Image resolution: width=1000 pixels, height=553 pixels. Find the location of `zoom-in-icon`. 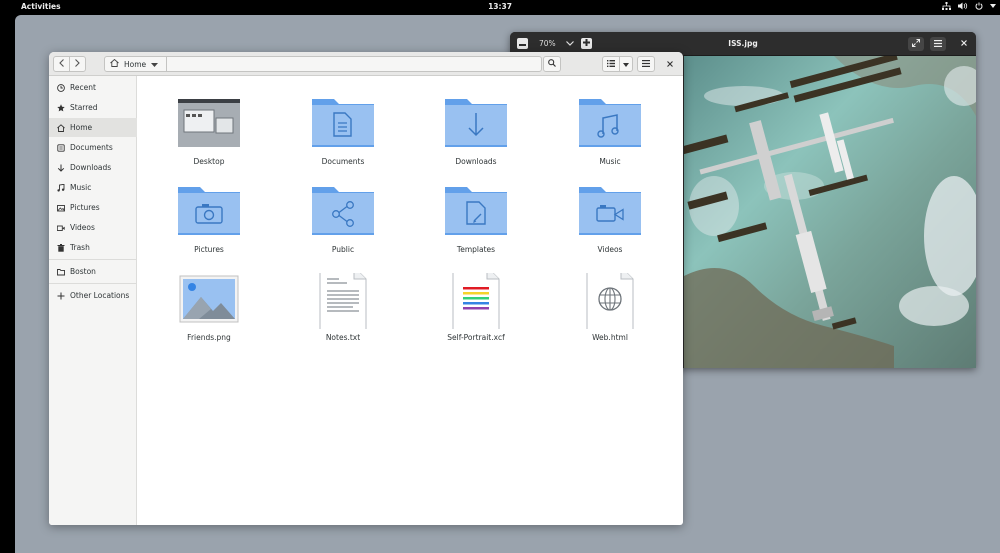

zoom-in-icon is located at coordinates (586, 43).